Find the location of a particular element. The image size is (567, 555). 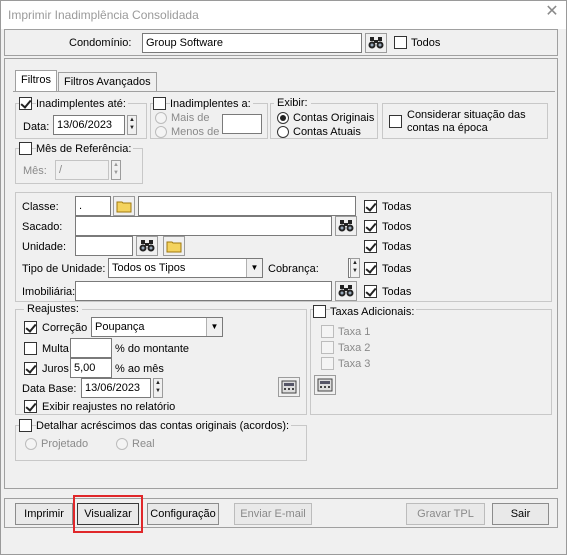

unidade-input is located at coordinates (104, 246).